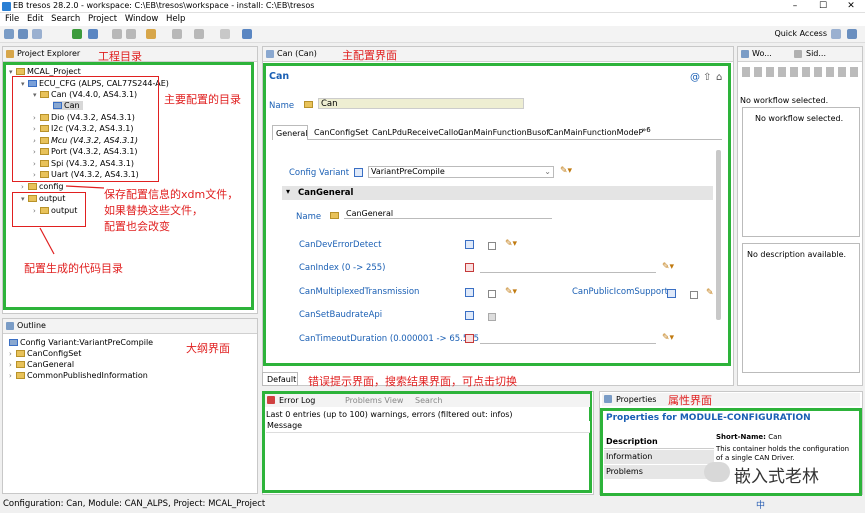 Image resolution: width=865 pixels, height=513 pixels. What do you see at coordinates (309, 217) in the screenshot?
I see `section-name-label: Name` at bounding box center [309, 217].